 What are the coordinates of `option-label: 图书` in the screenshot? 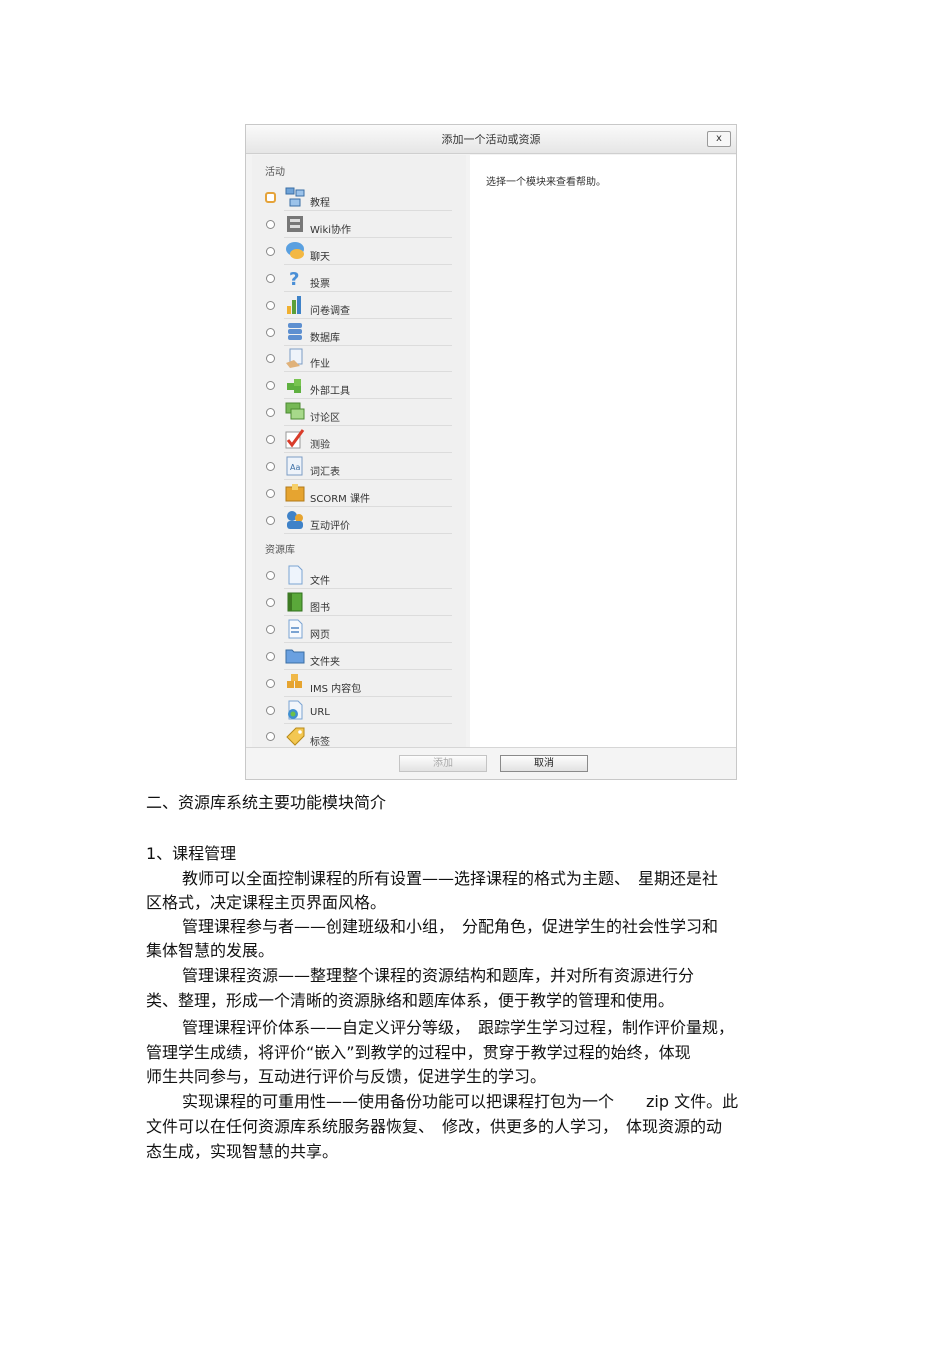 It's located at (320, 608).